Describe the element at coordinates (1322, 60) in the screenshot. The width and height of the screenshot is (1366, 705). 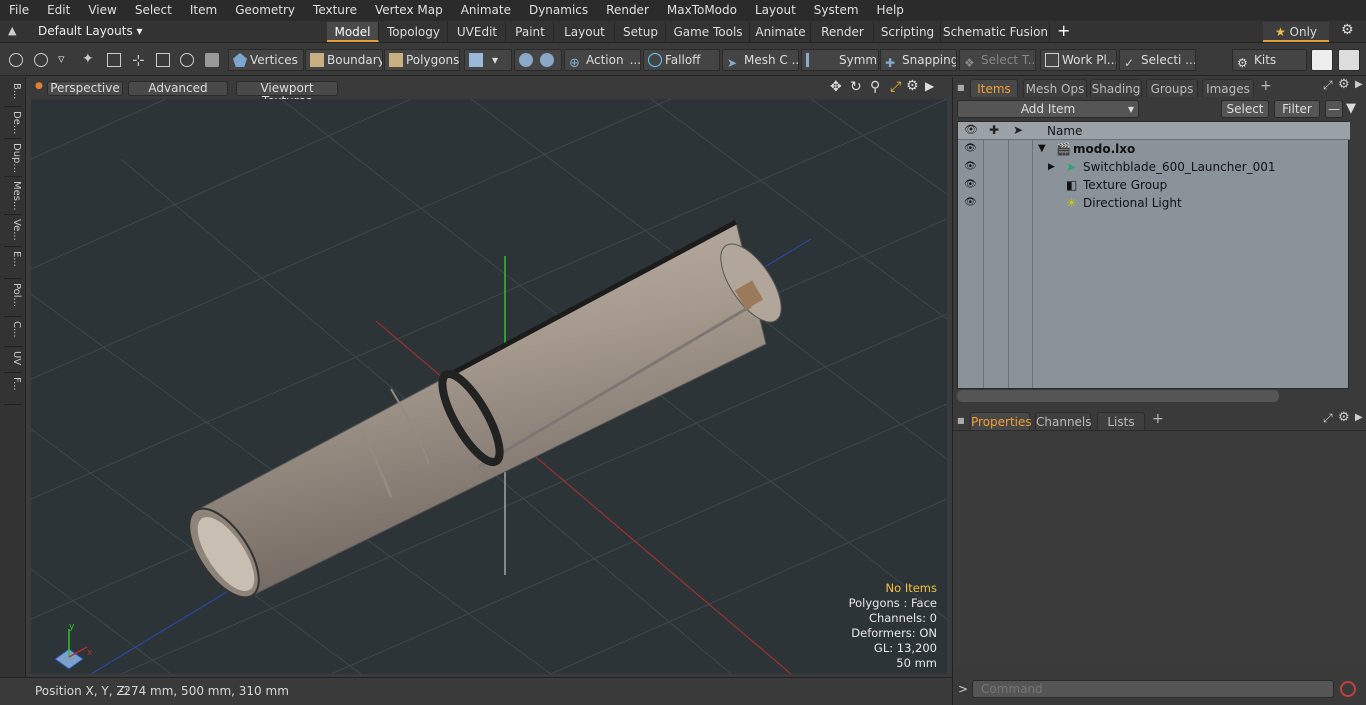
I see `unity-icon` at that location.